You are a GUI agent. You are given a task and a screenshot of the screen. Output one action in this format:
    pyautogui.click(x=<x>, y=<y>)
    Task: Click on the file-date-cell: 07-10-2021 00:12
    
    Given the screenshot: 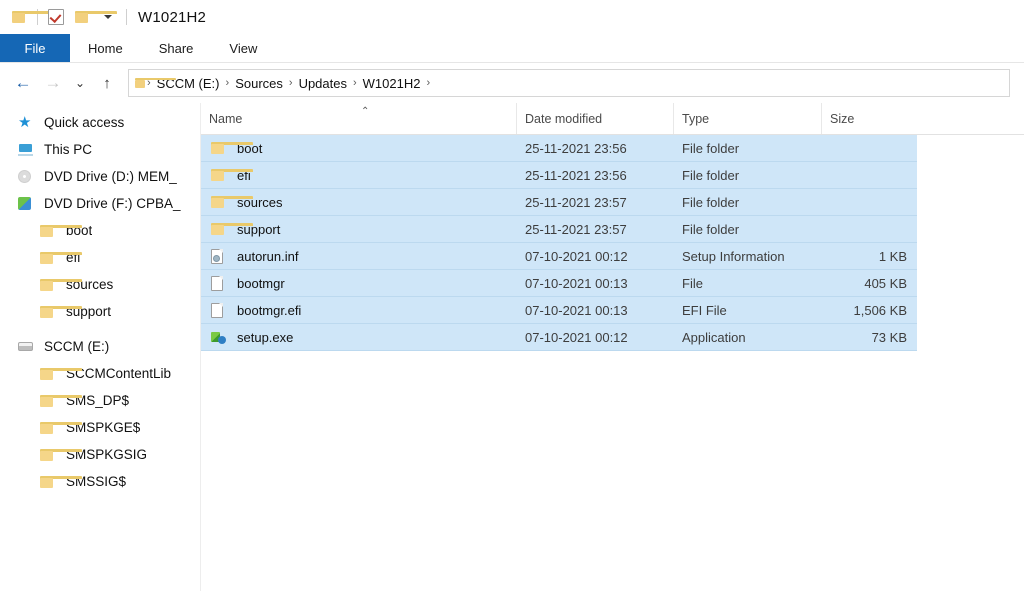 What is the action you would take?
    pyautogui.click(x=576, y=256)
    